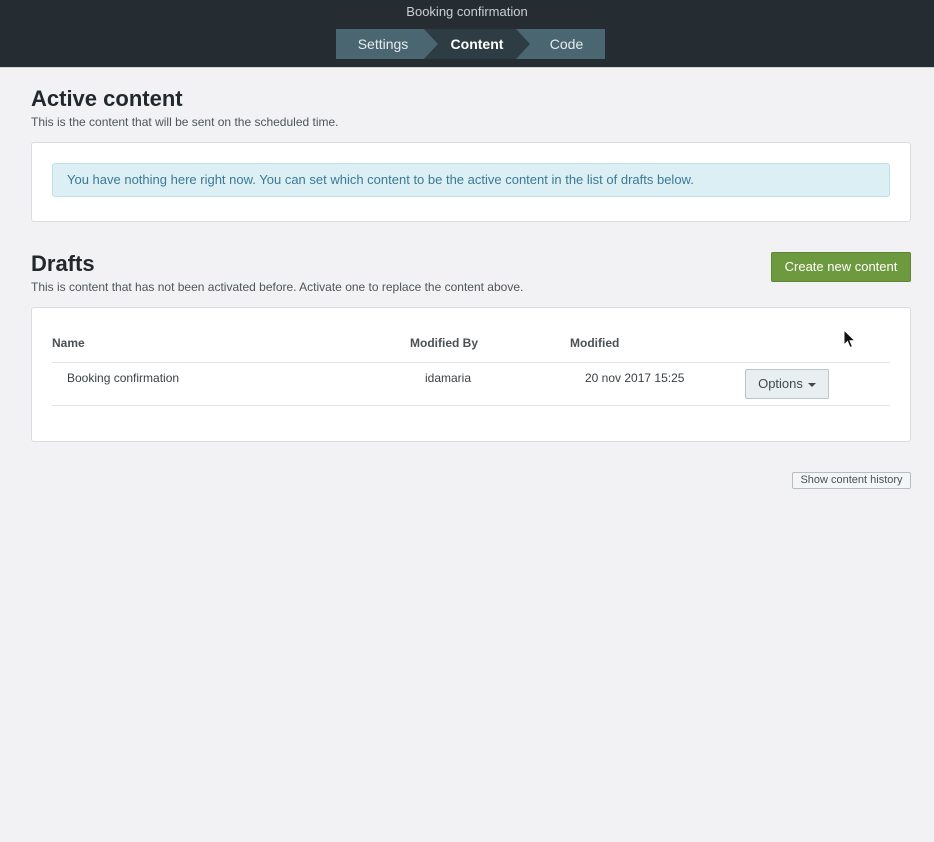 This screenshot has width=934, height=842. I want to click on caret-down-icon, so click(811, 384).